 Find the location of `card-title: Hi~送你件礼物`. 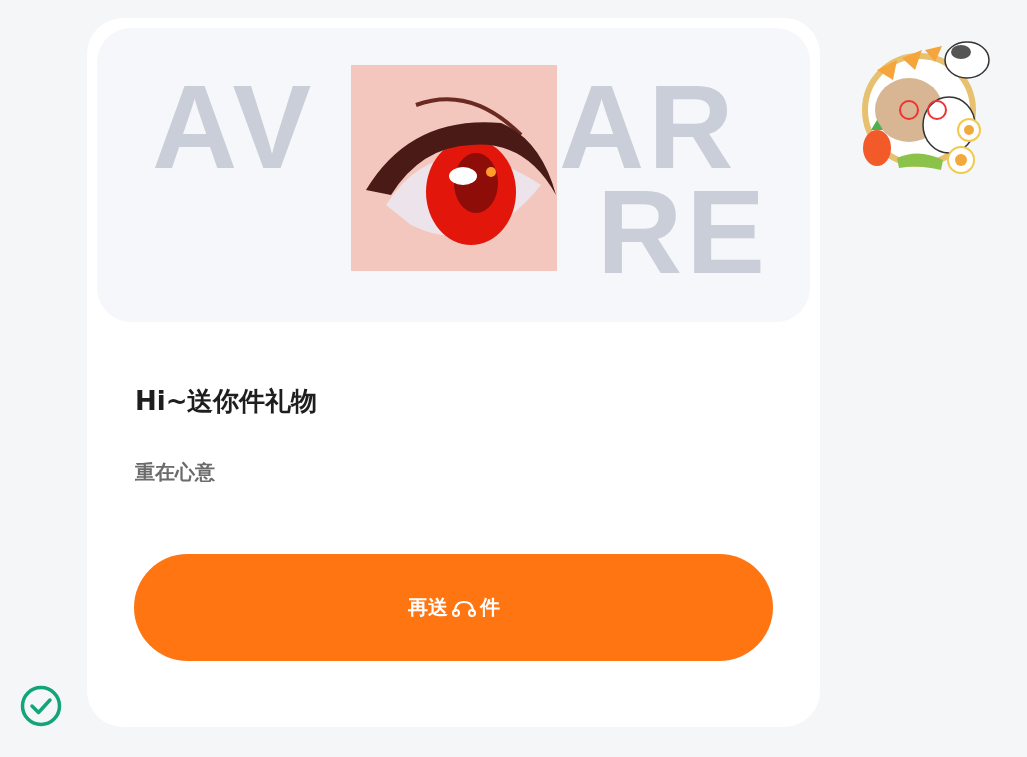

card-title: Hi~送你件礼物 is located at coordinates (227, 401).